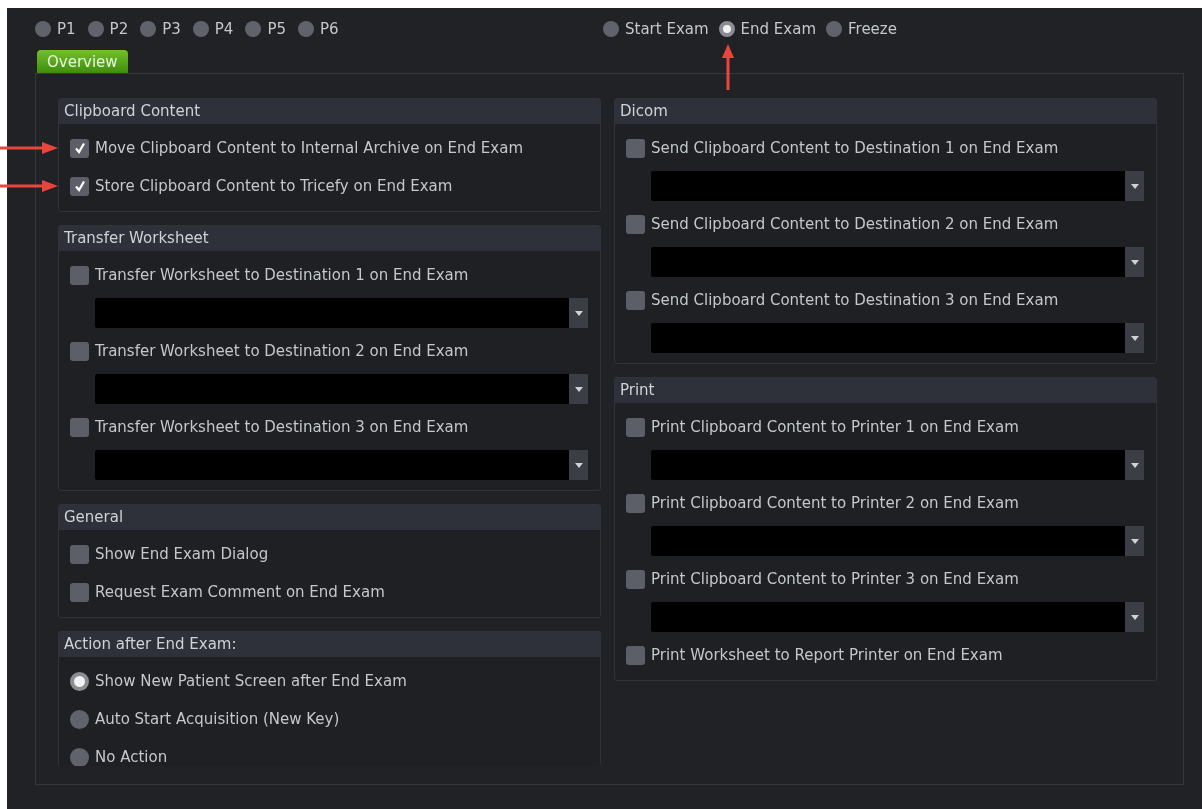 The height and width of the screenshot is (809, 1202). Describe the element at coordinates (282, 427) in the screenshot. I see `checkbox-label: Transfer Worksheet to Destination 3 on End Exam` at that location.